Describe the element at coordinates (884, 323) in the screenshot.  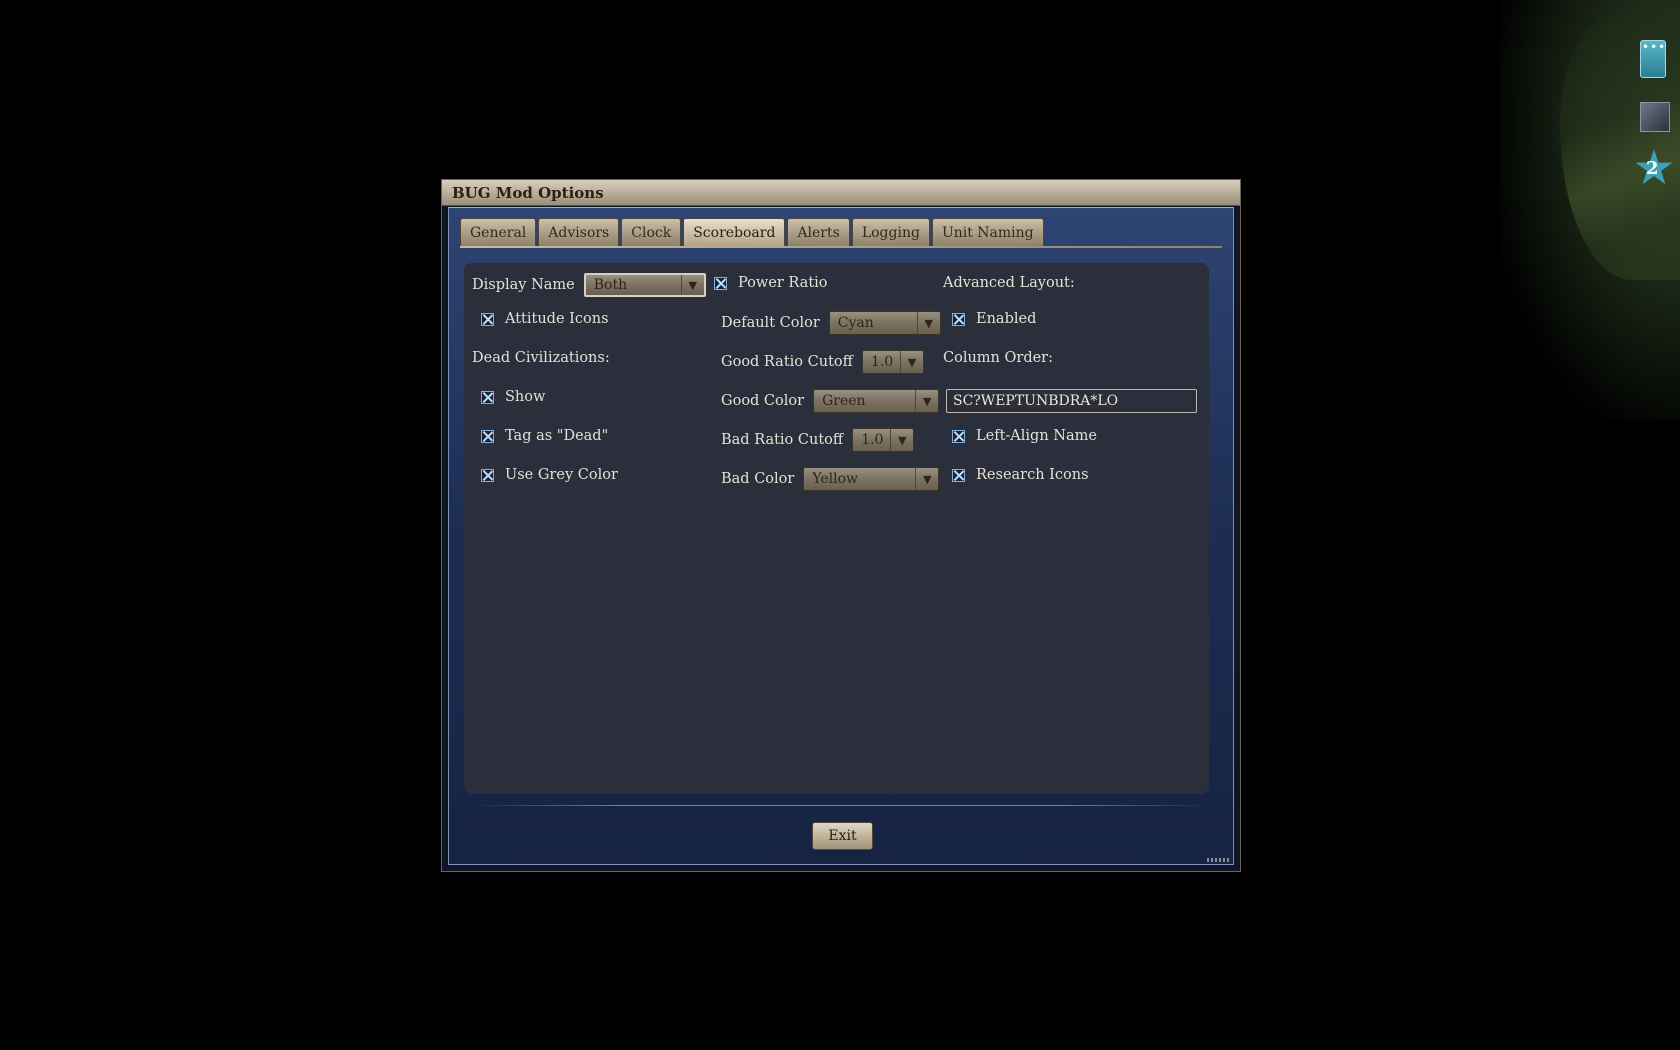
I see `default-color-dropdown: Cyan ▼` at that location.